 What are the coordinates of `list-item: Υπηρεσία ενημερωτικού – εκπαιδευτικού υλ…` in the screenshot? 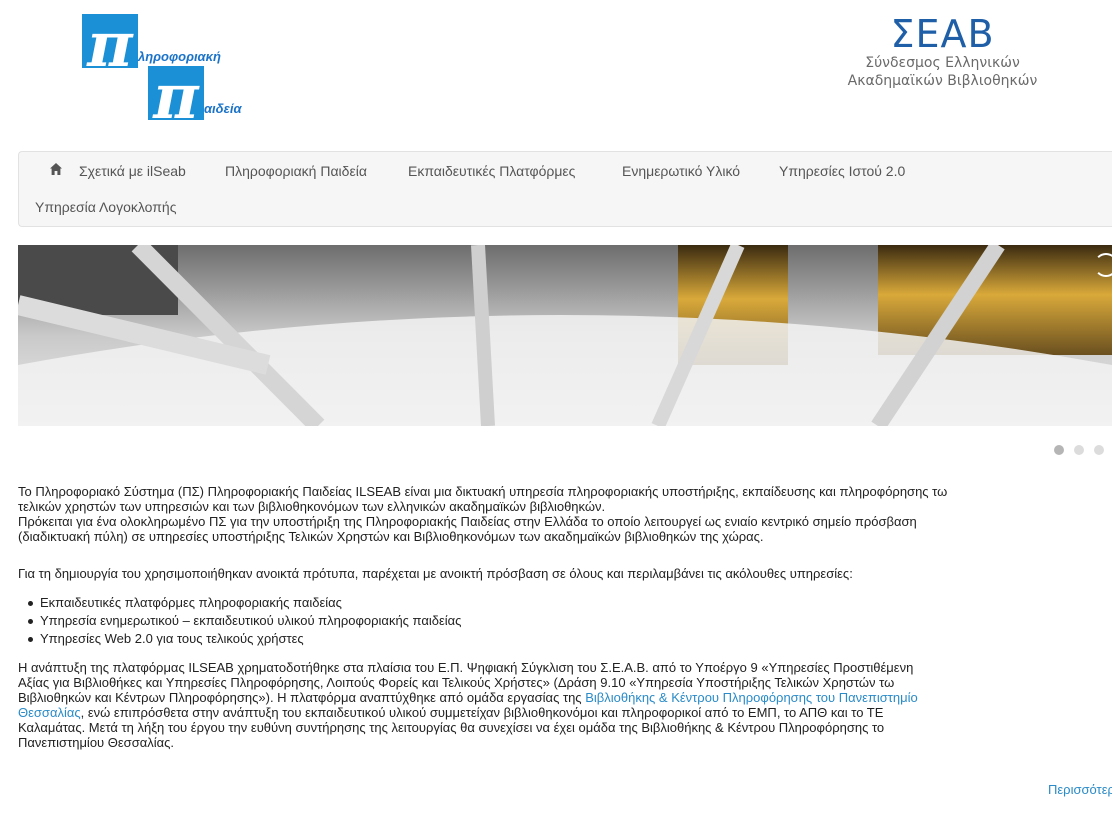 It's located at (239, 621).